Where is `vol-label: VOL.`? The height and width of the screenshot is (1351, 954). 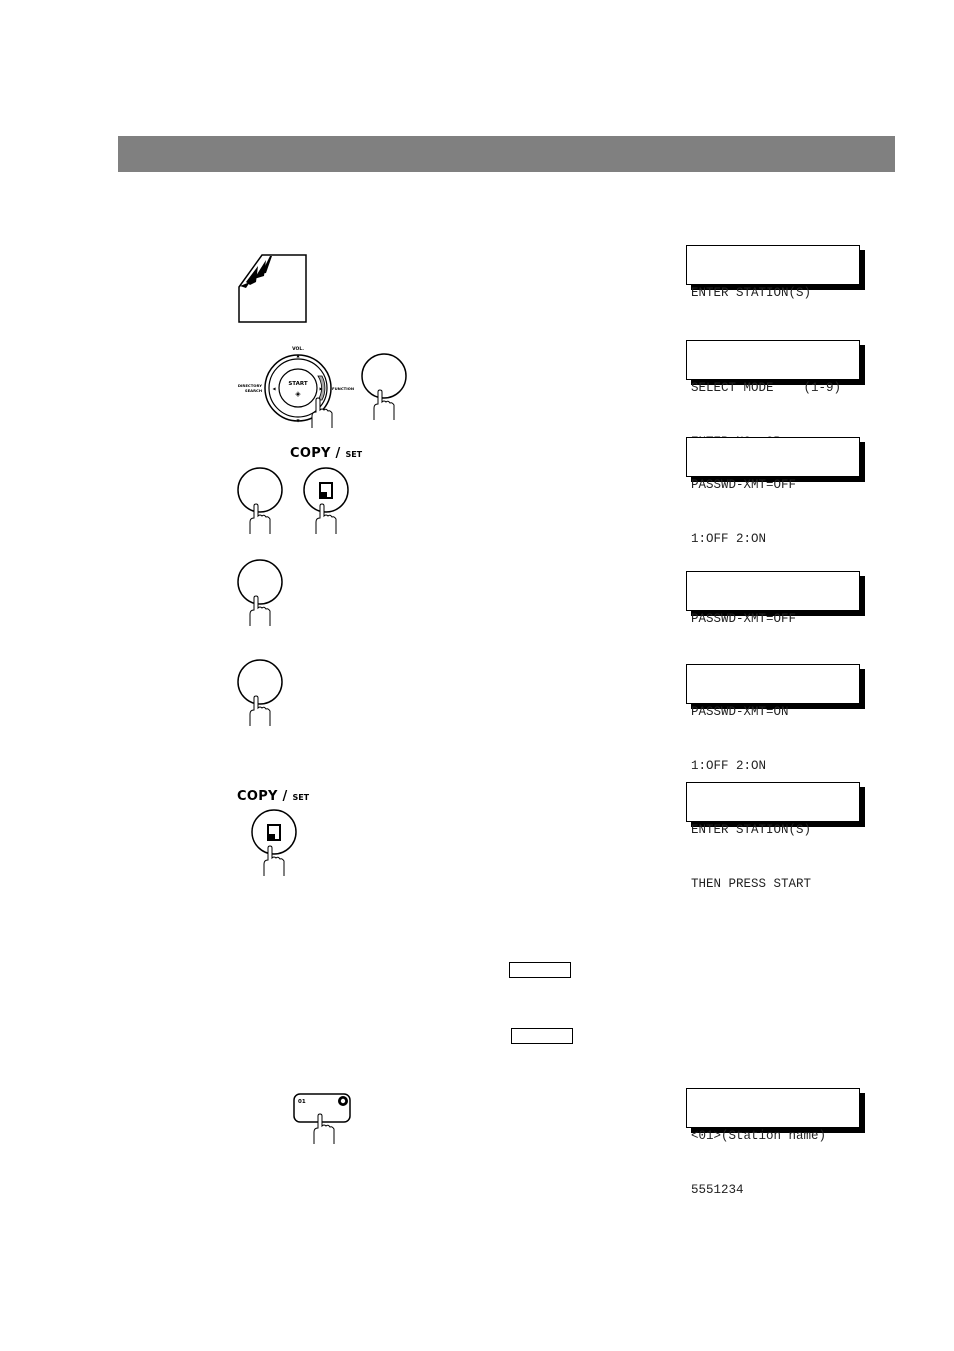 vol-label: VOL. is located at coordinates (298, 349).